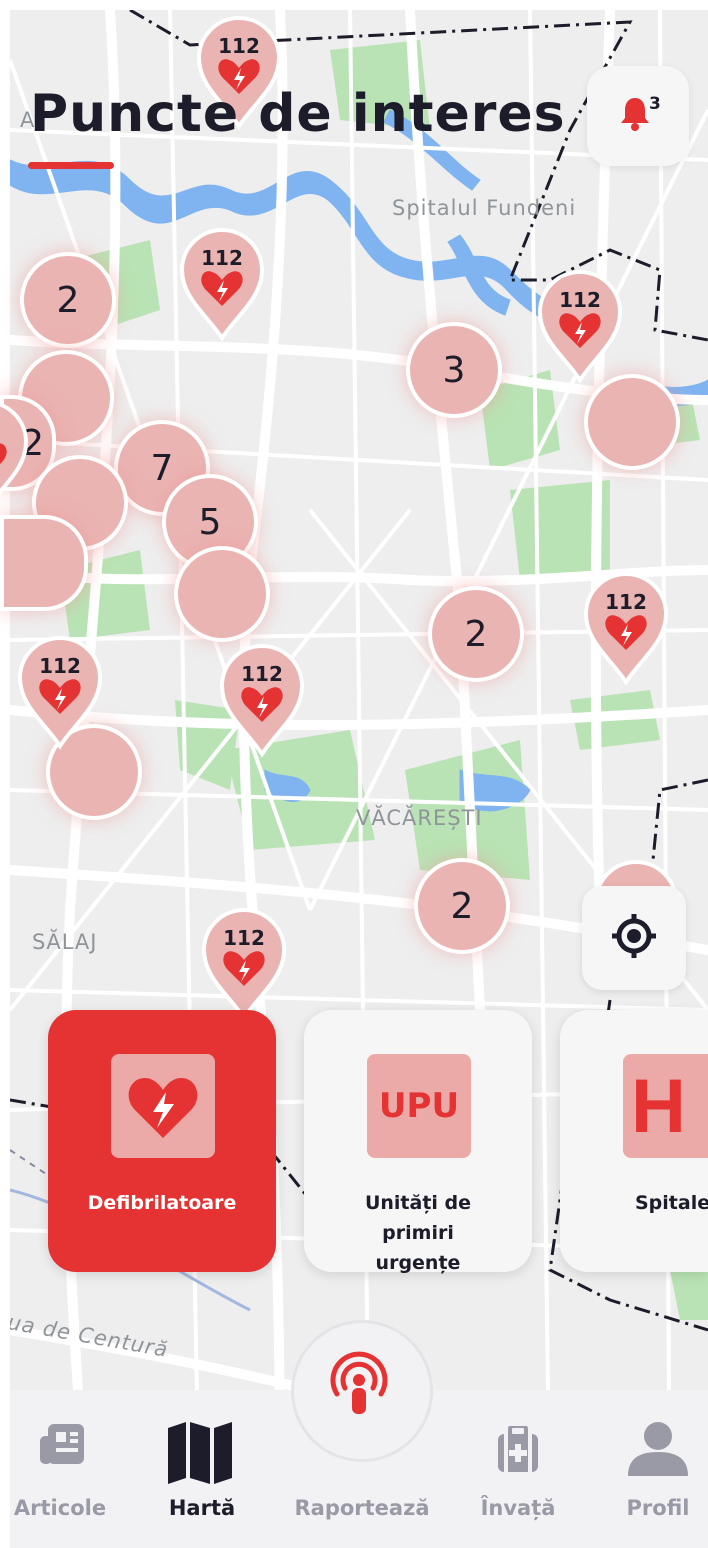 This screenshot has width=708, height=1548. Describe the element at coordinates (658, 1508) in the screenshot. I see `tab-label: Profil` at that location.